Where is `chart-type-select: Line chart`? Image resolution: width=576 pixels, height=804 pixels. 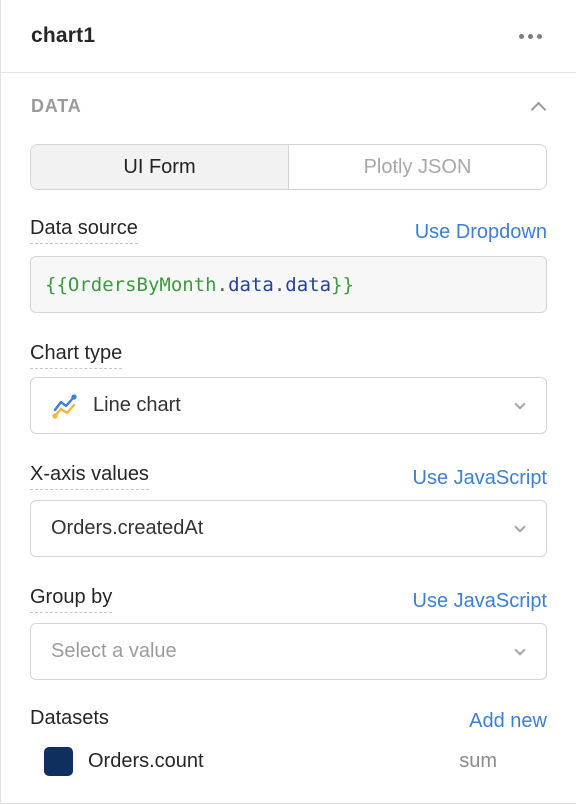
chart-type-select: Line chart is located at coordinates (288, 405).